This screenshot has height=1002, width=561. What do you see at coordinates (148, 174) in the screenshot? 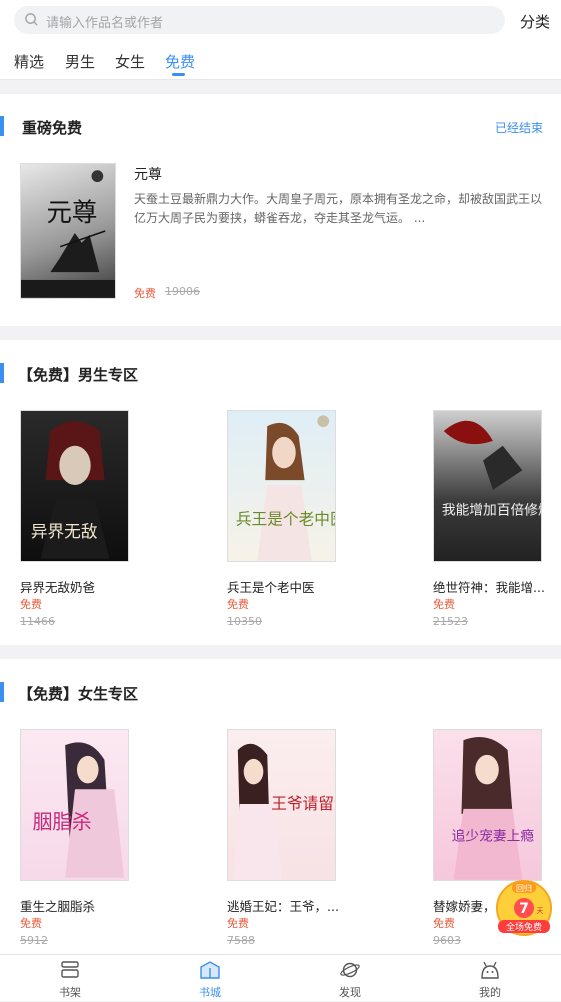
I see `featured-book-title: 元尊` at bounding box center [148, 174].